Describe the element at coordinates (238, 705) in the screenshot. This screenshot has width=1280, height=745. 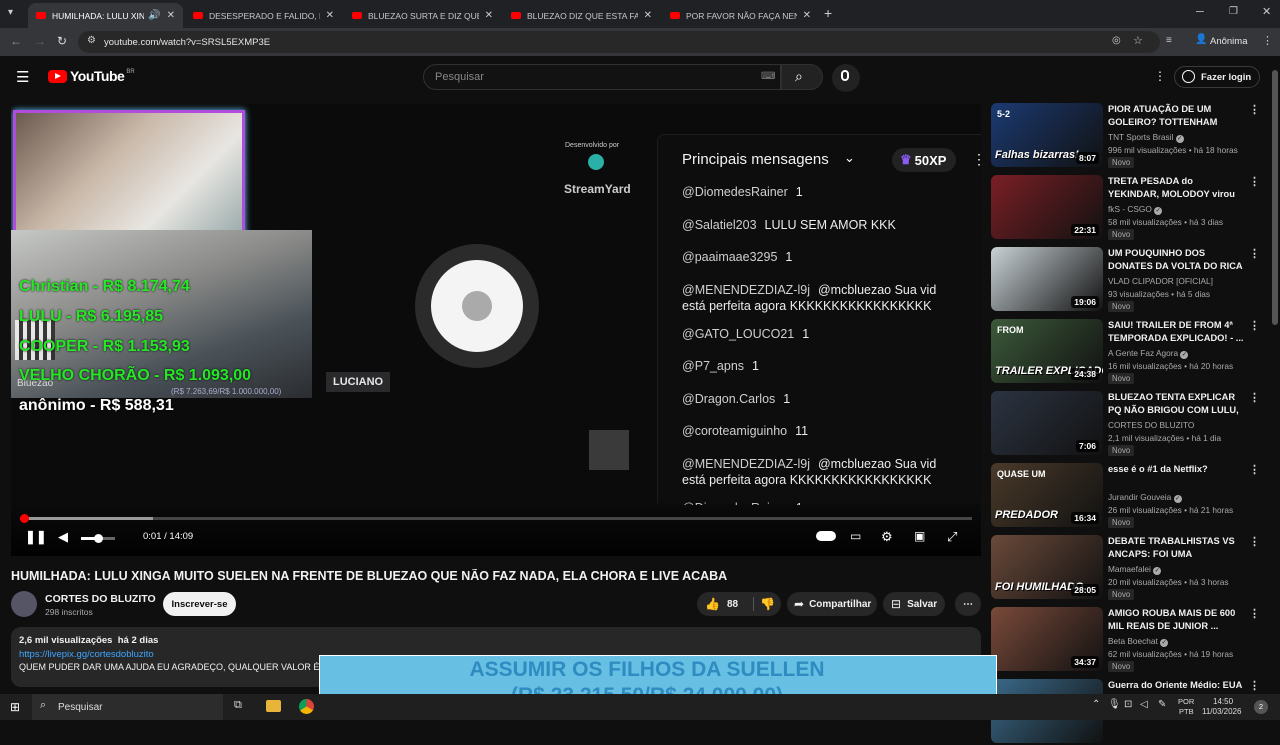
I see `task-view-icon: ⧉` at that location.